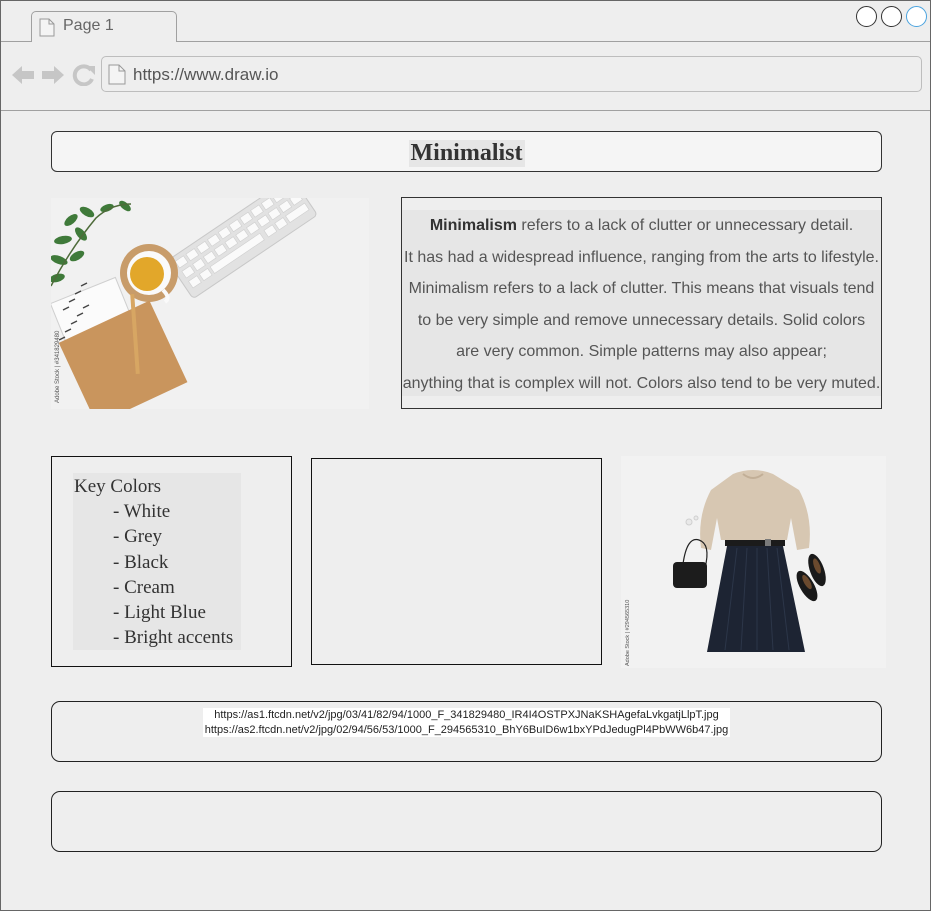 Image resolution: width=931 pixels, height=911 pixels. Describe the element at coordinates (511, 74) in the screenshot. I see `url-input: https://www.draw.io` at that location.